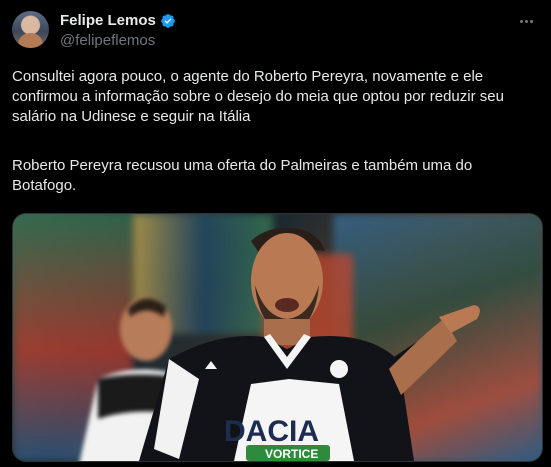 This screenshot has height=467, width=551. What do you see at coordinates (275, 31) in the screenshot?
I see `tweet-header: Felipe Lemos @felipeflemos` at bounding box center [275, 31].